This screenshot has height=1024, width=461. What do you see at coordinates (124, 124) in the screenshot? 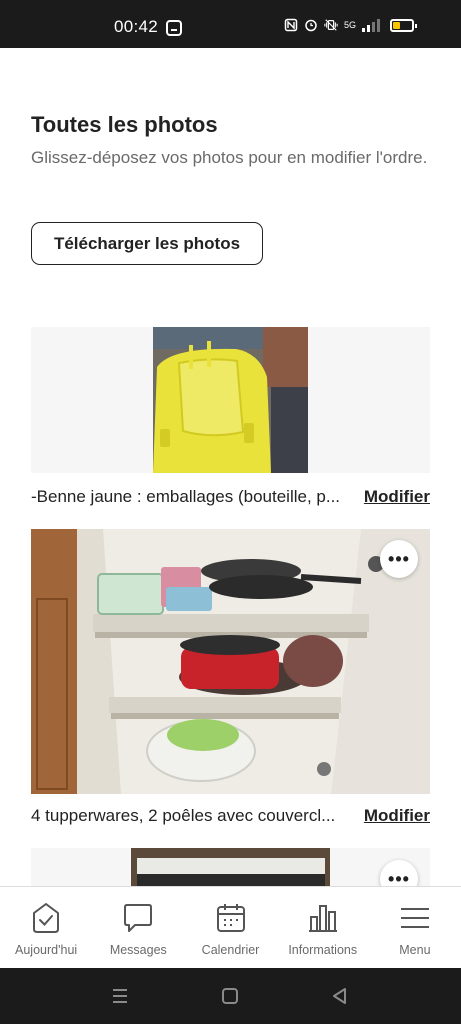
I see `page-title: Toutes les photos` at bounding box center [124, 124].